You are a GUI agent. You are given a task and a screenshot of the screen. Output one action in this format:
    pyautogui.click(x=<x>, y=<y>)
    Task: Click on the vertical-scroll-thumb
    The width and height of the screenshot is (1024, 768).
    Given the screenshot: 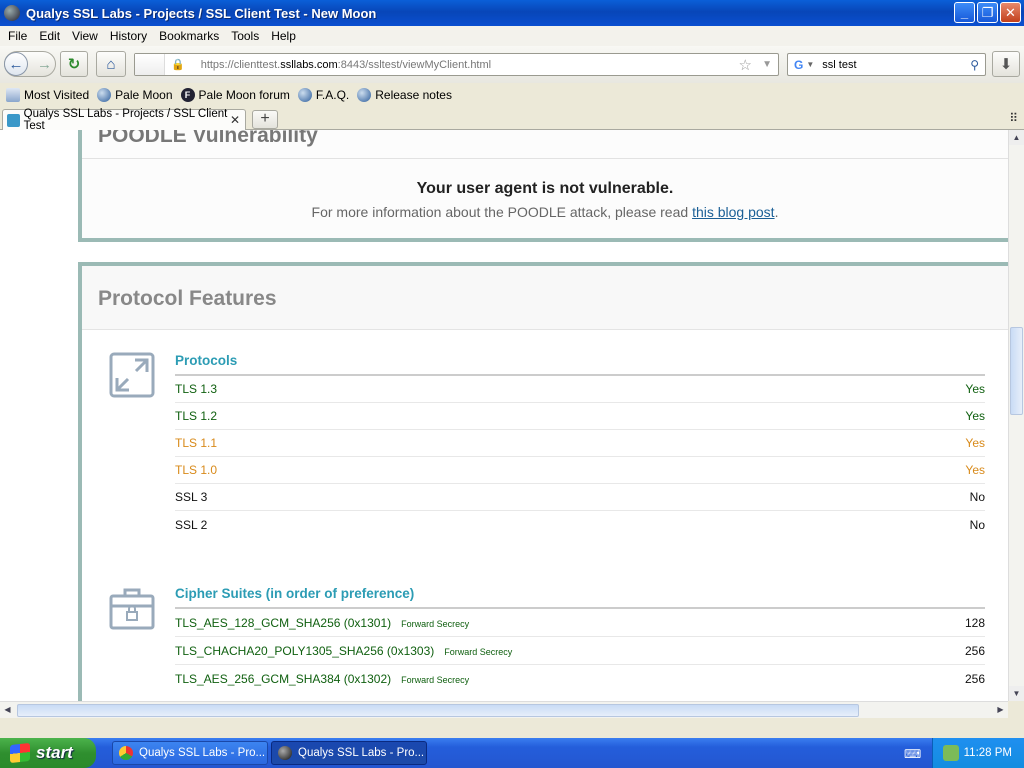 What is the action you would take?
    pyautogui.click(x=1016, y=371)
    